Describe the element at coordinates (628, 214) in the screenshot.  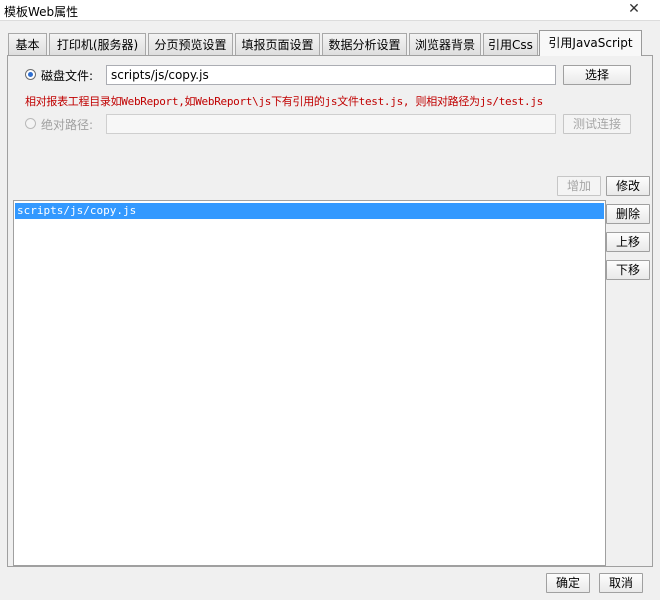
I see `delete-button: 删除` at that location.